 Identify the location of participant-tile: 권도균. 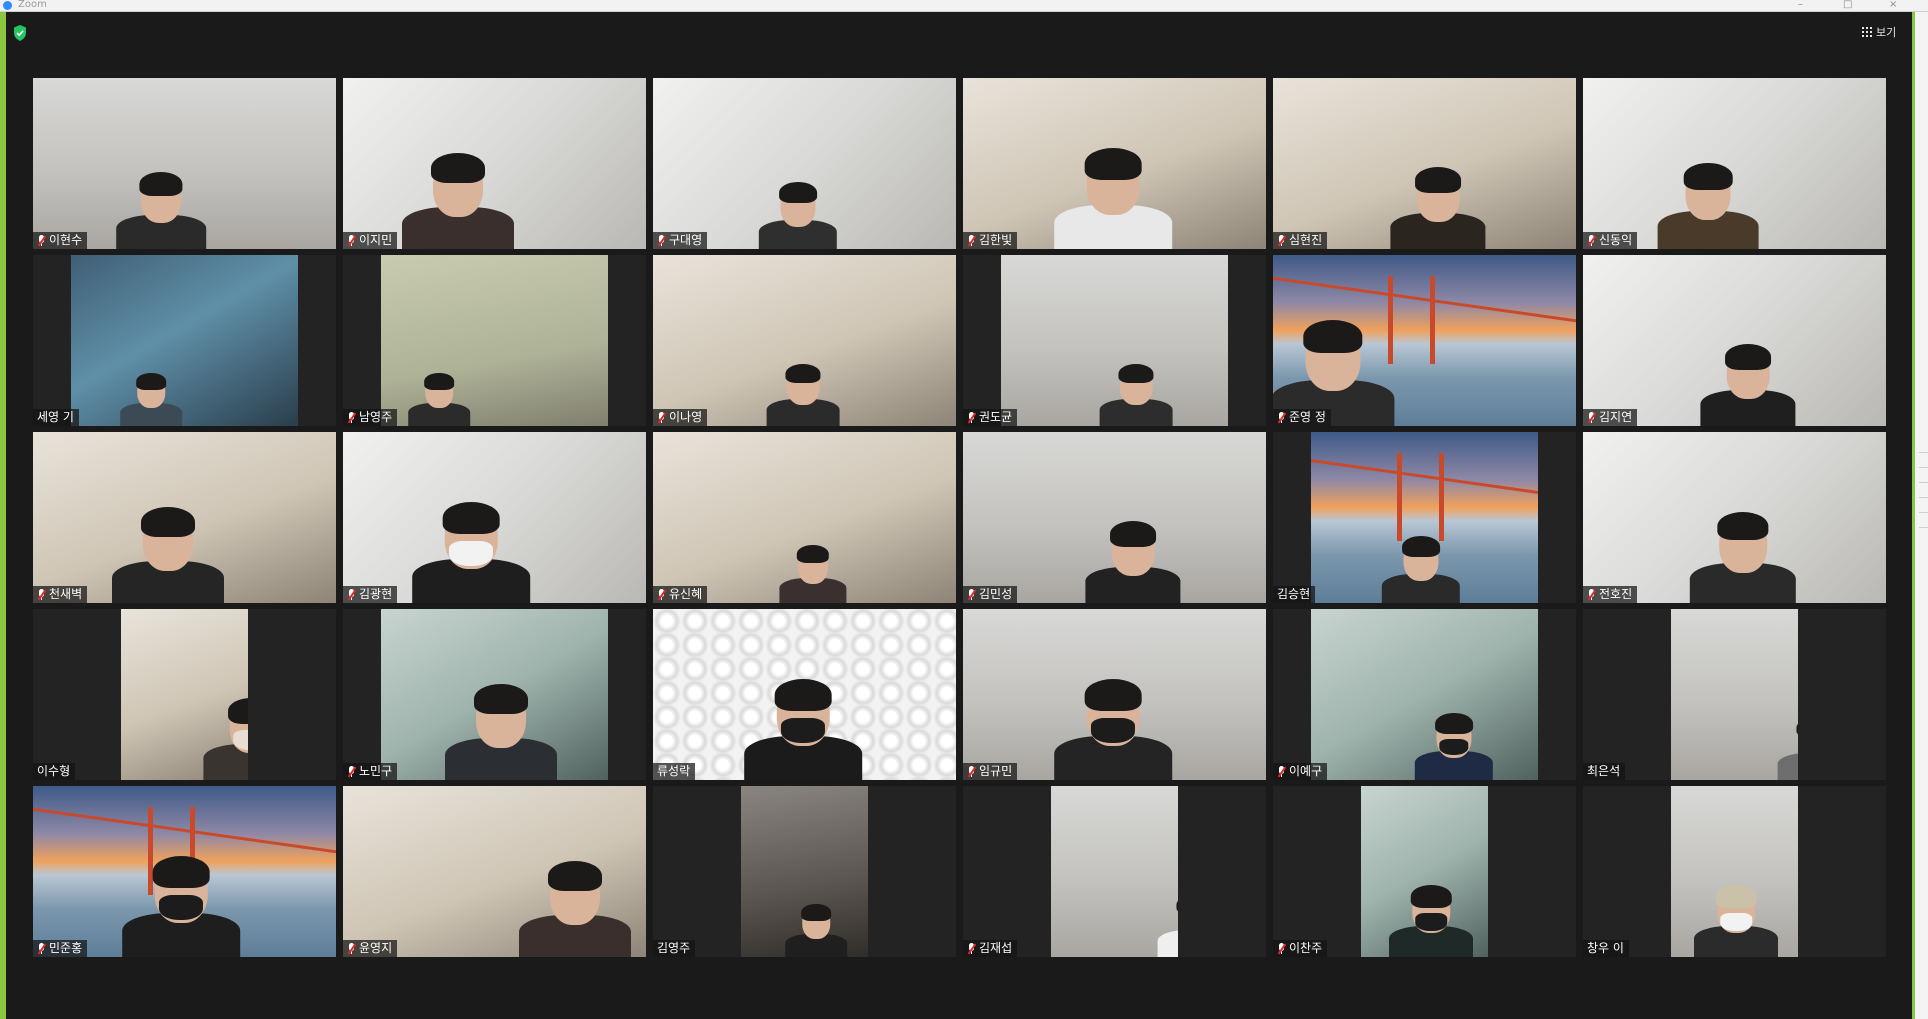
(1114, 340).